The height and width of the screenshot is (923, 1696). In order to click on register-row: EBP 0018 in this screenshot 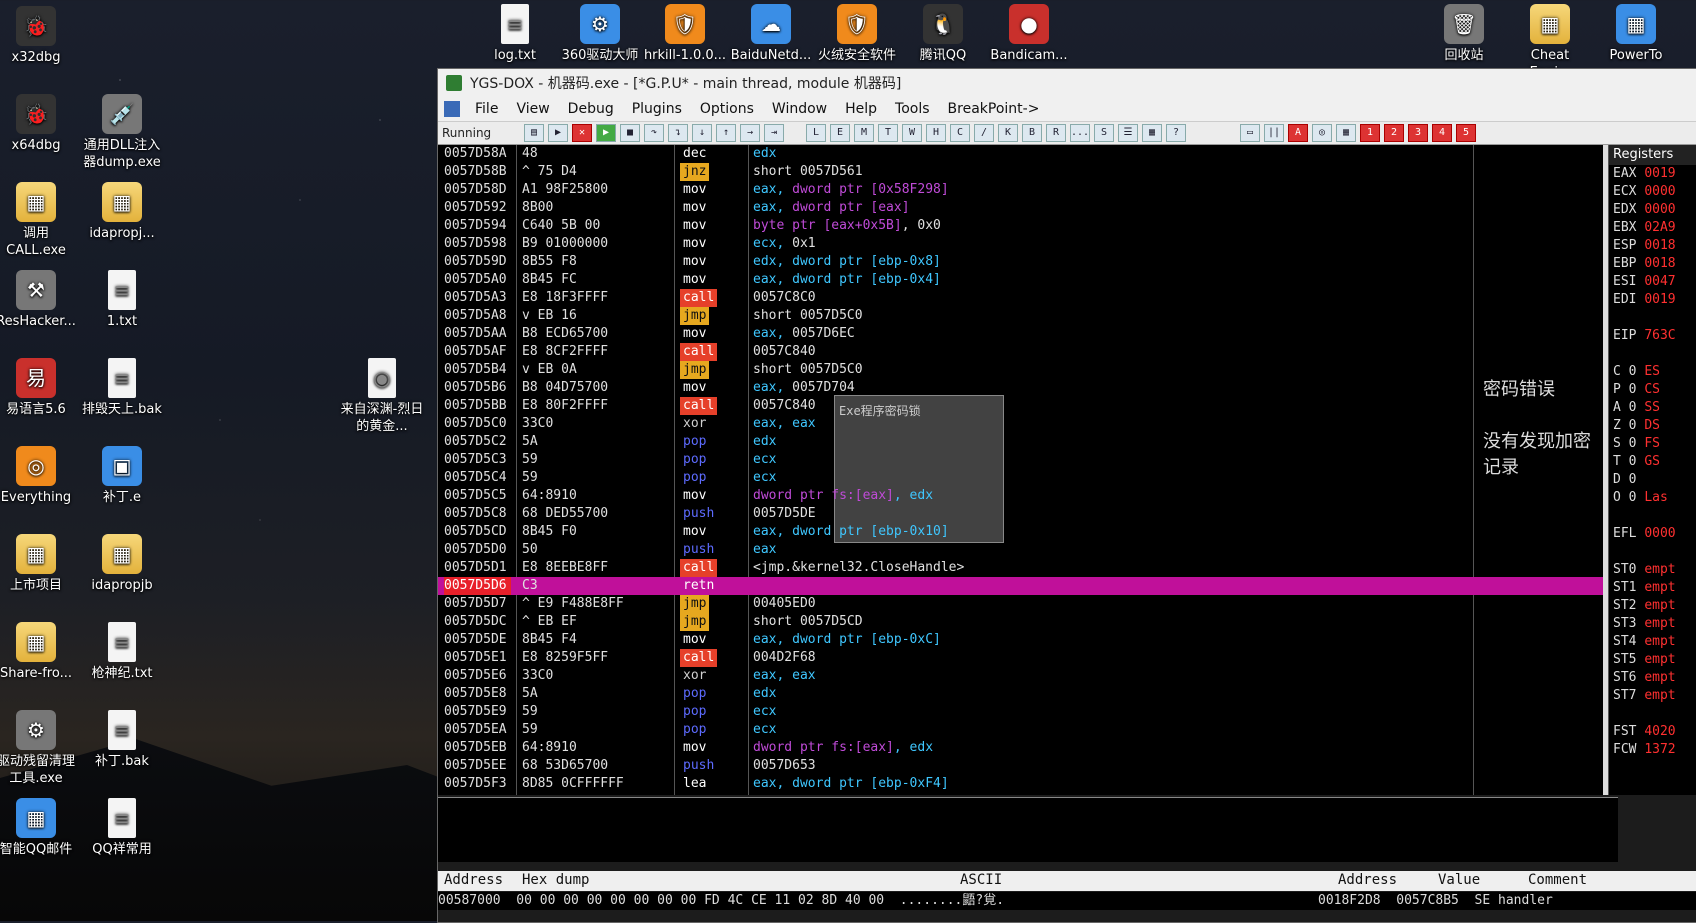, I will do `click(1652, 264)`.